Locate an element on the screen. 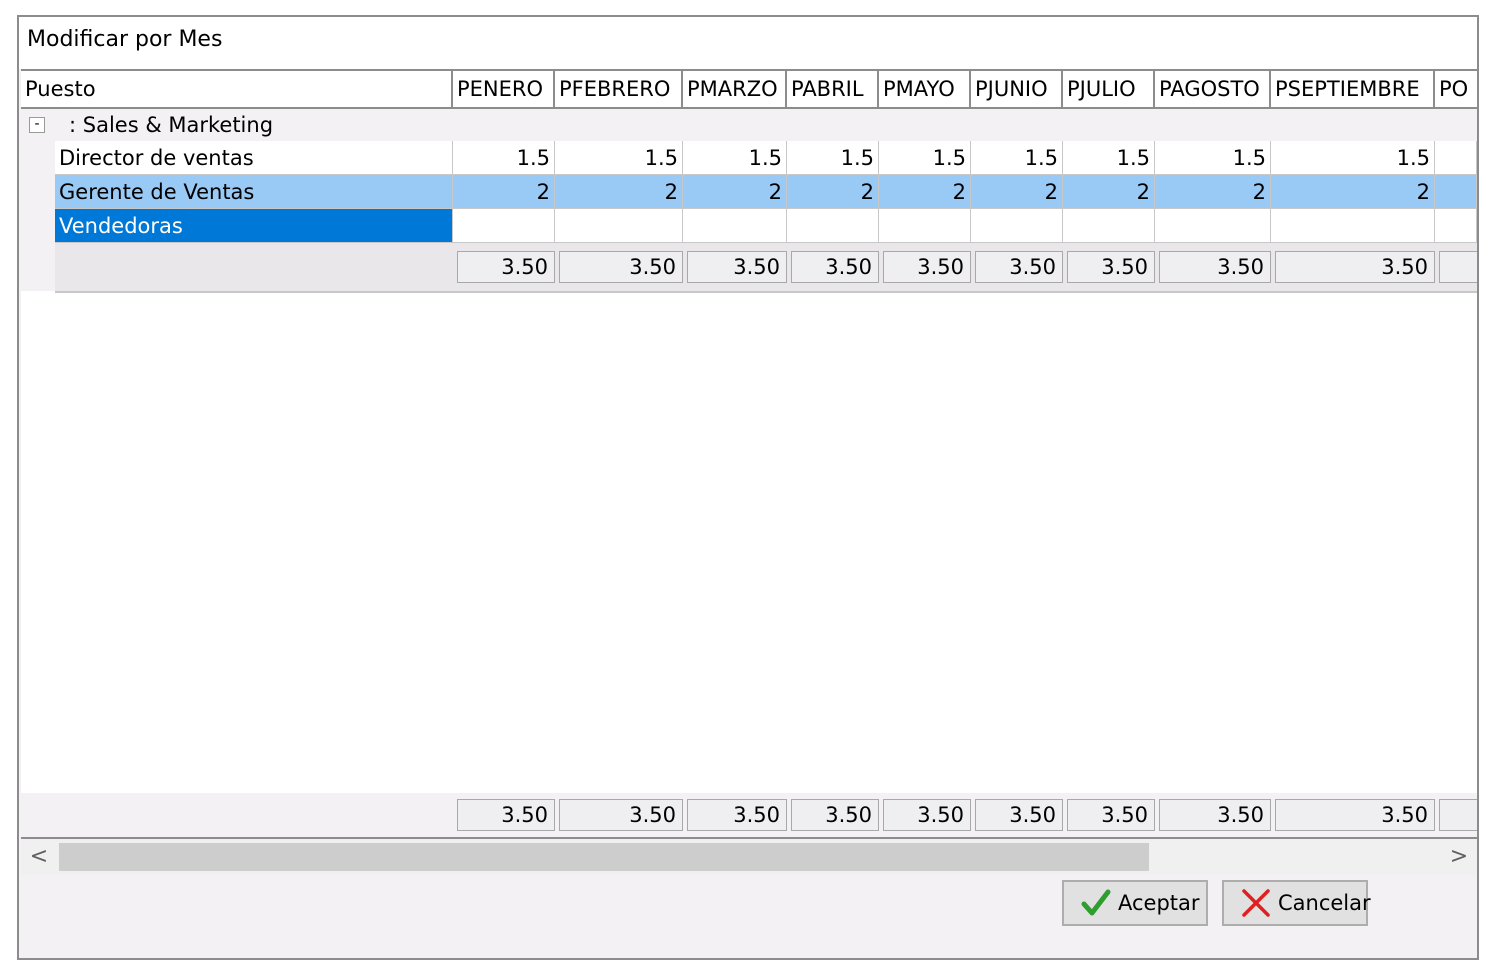 This screenshot has width=1502, height=976. column-header-enero: PENERO is located at coordinates (504, 89).